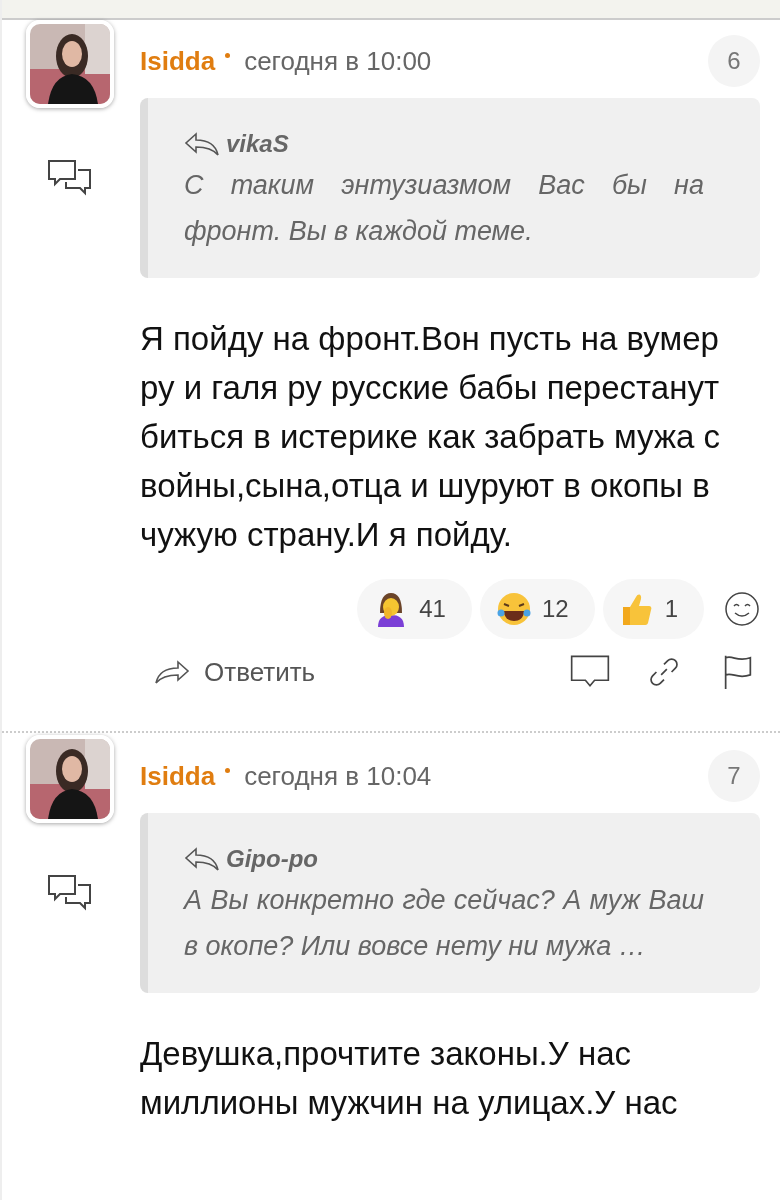 This screenshot has width=780, height=1200. I want to click on post-time: сегодня в 10:04, so click(338, 776).